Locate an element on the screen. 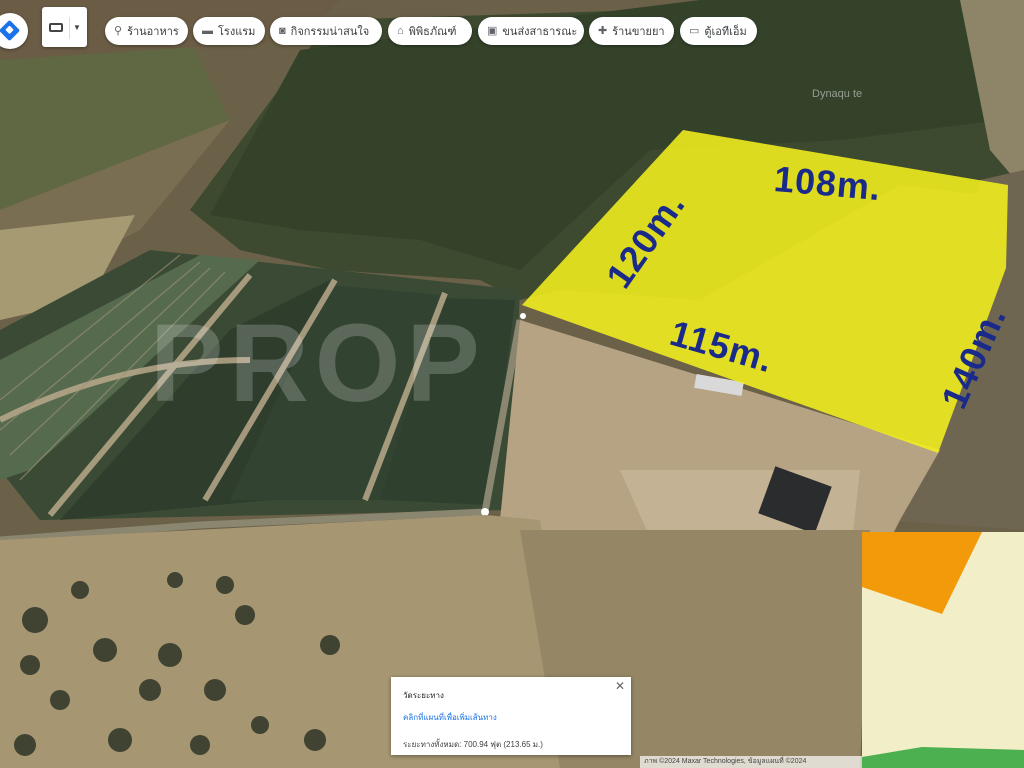 The height and width of the screenshot is (768, 1024). minimap is located at coordinates (943, 650).